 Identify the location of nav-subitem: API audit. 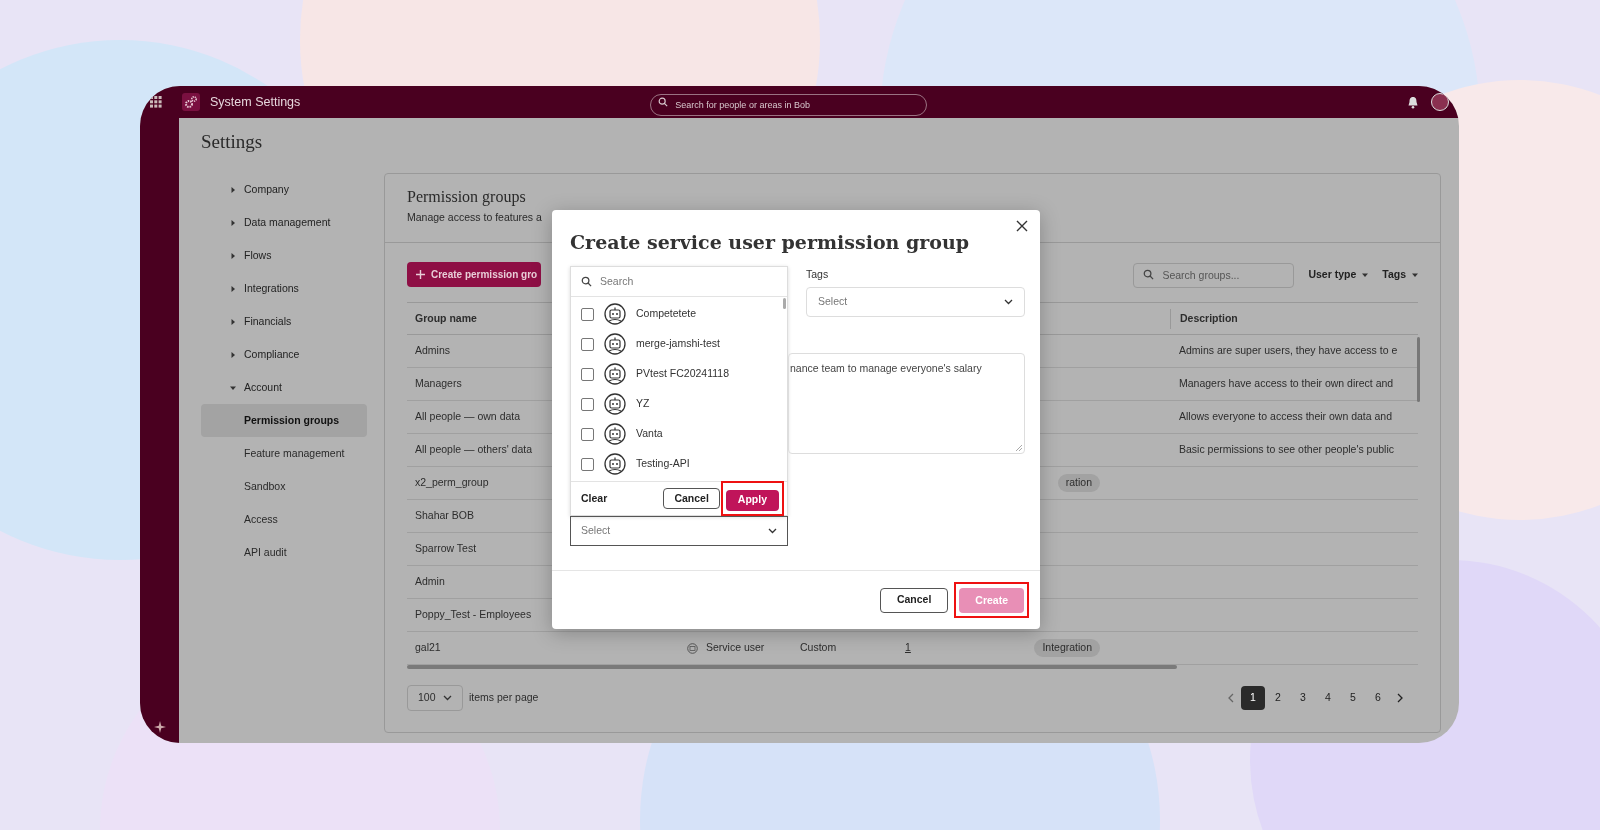
(284, 552).